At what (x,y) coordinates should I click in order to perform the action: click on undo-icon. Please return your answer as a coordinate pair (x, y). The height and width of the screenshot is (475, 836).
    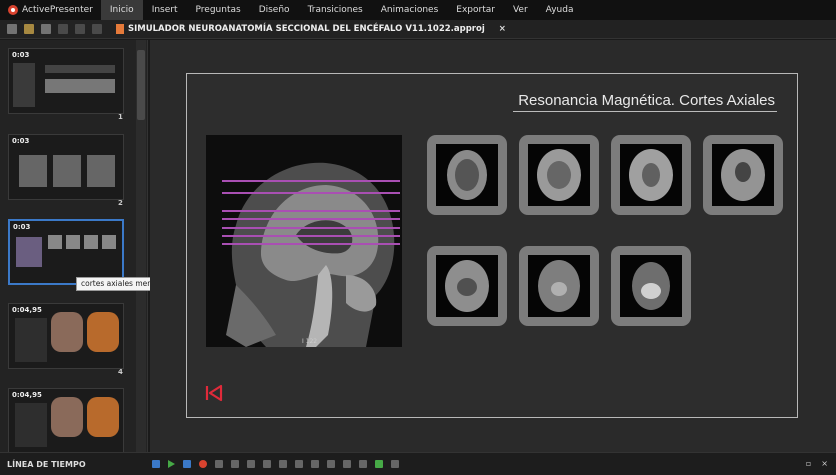
    Looking at the image, I should click on (63, 29).